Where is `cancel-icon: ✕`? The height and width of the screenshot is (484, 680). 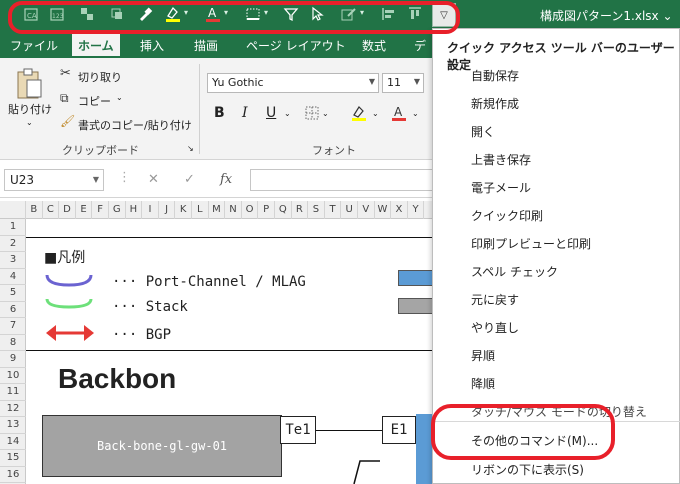
cancel-icon: ✕ is located at coordinates (153, 179).